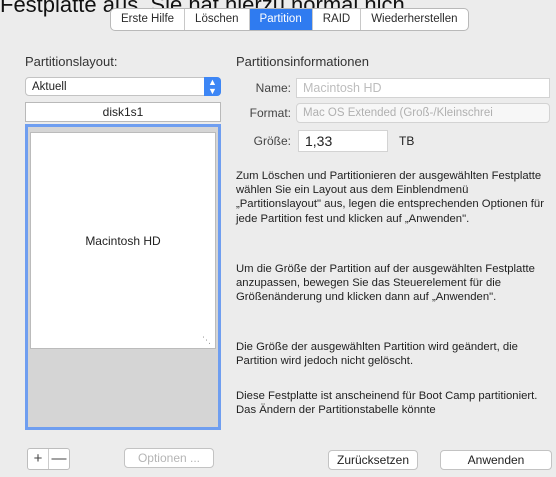 The width and height of the screenshot is (556, 477). I want to click on tab-loeschen: Löschen, so click(217, 19).